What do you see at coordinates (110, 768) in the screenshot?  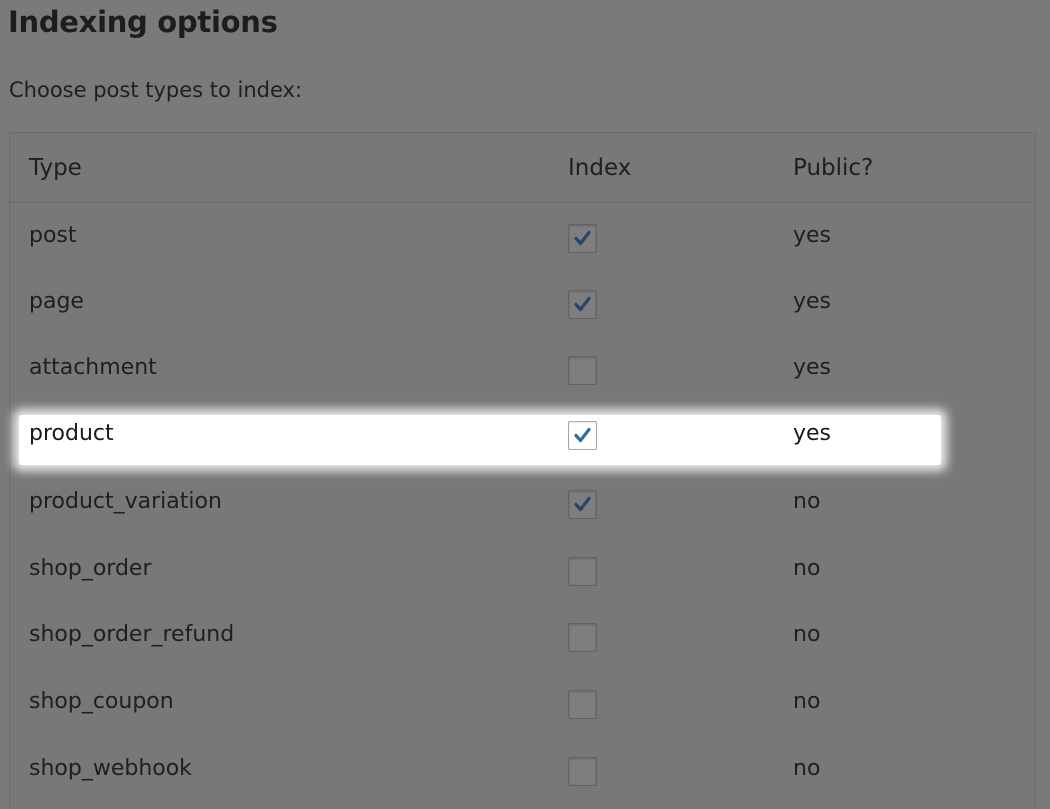 I see `type-cell: shop_webhook` at bounding box center [110, 768].